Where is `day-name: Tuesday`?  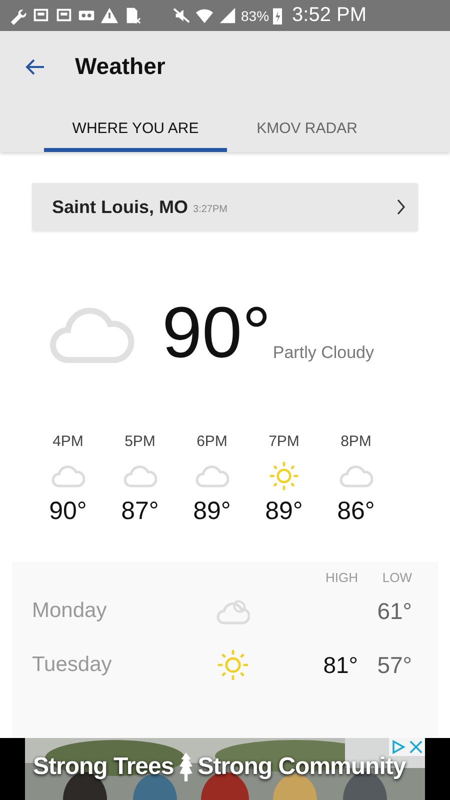
day-name: Tuesday is located at coordinates (72, 665).